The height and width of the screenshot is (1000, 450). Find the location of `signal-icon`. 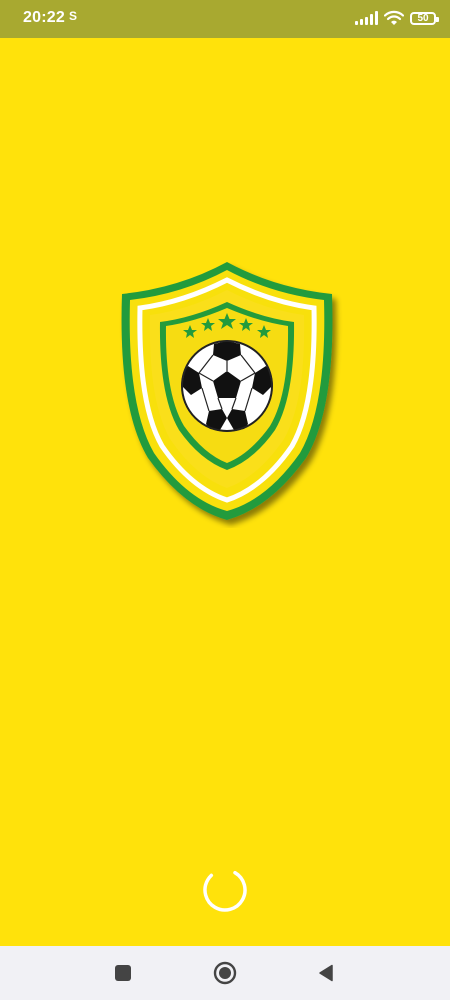

signal-icon is located at coordinates (366, 18).